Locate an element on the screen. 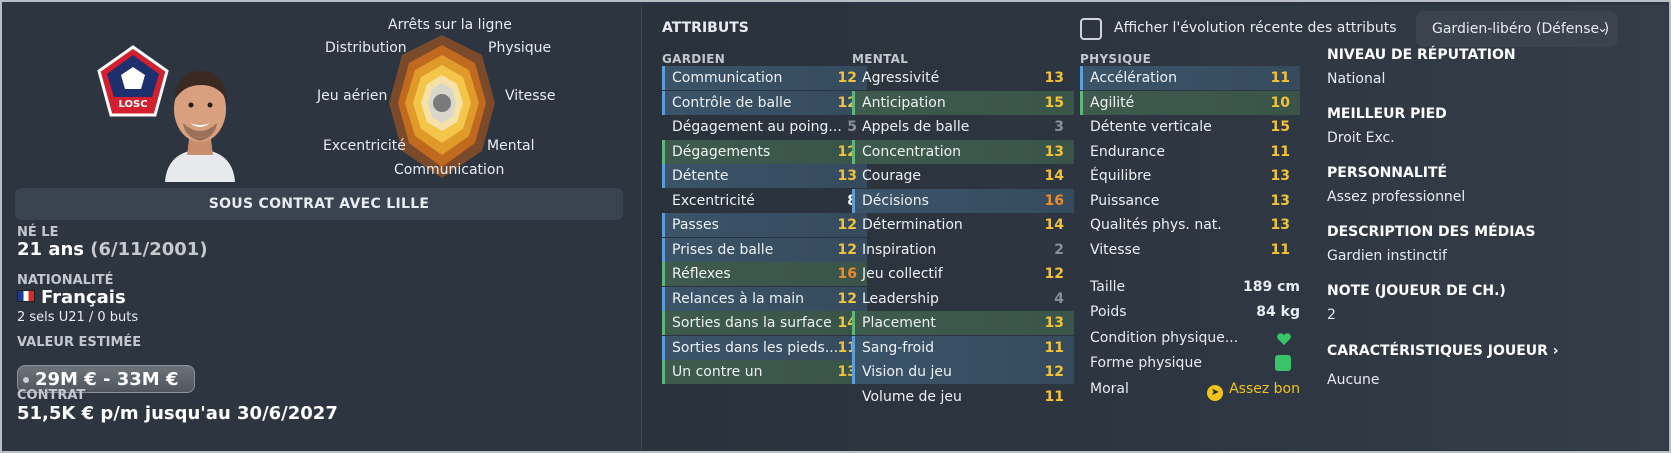  attribute-name: Un contre un is located at coordinates (717, 372).